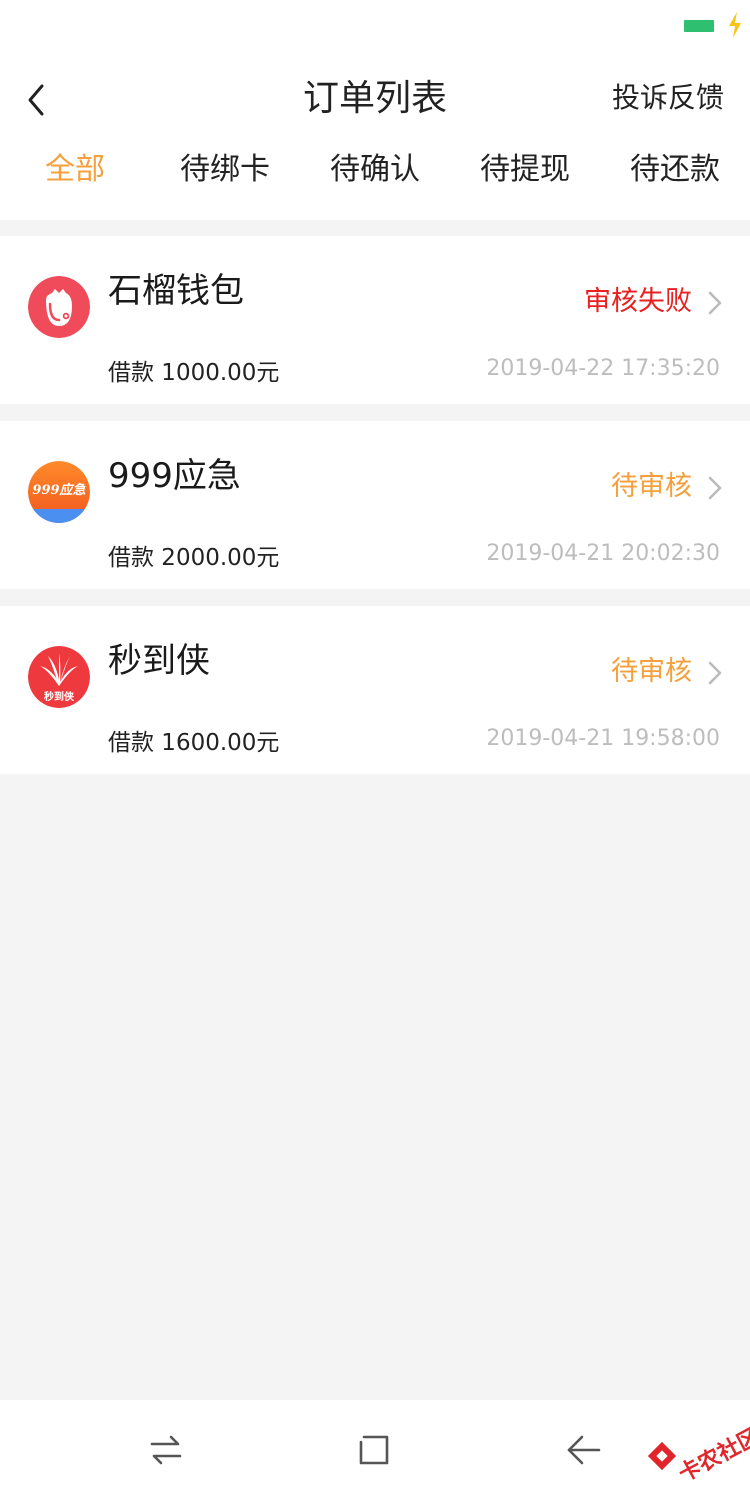 The image size is (750, 1500). I want to click on back-arrow-icon, so click(584, 1450).